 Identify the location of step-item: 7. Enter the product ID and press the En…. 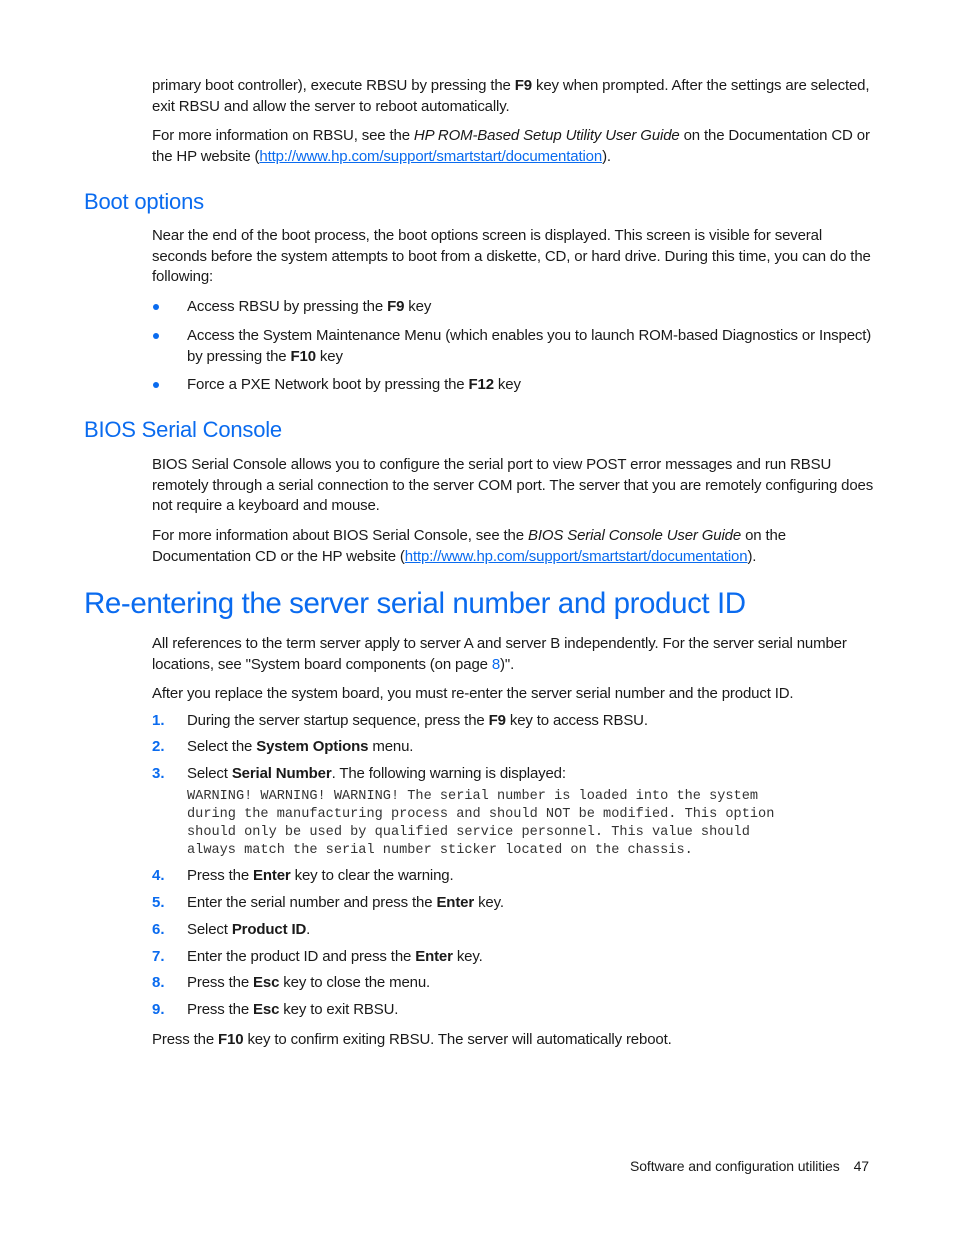
(512, 957).